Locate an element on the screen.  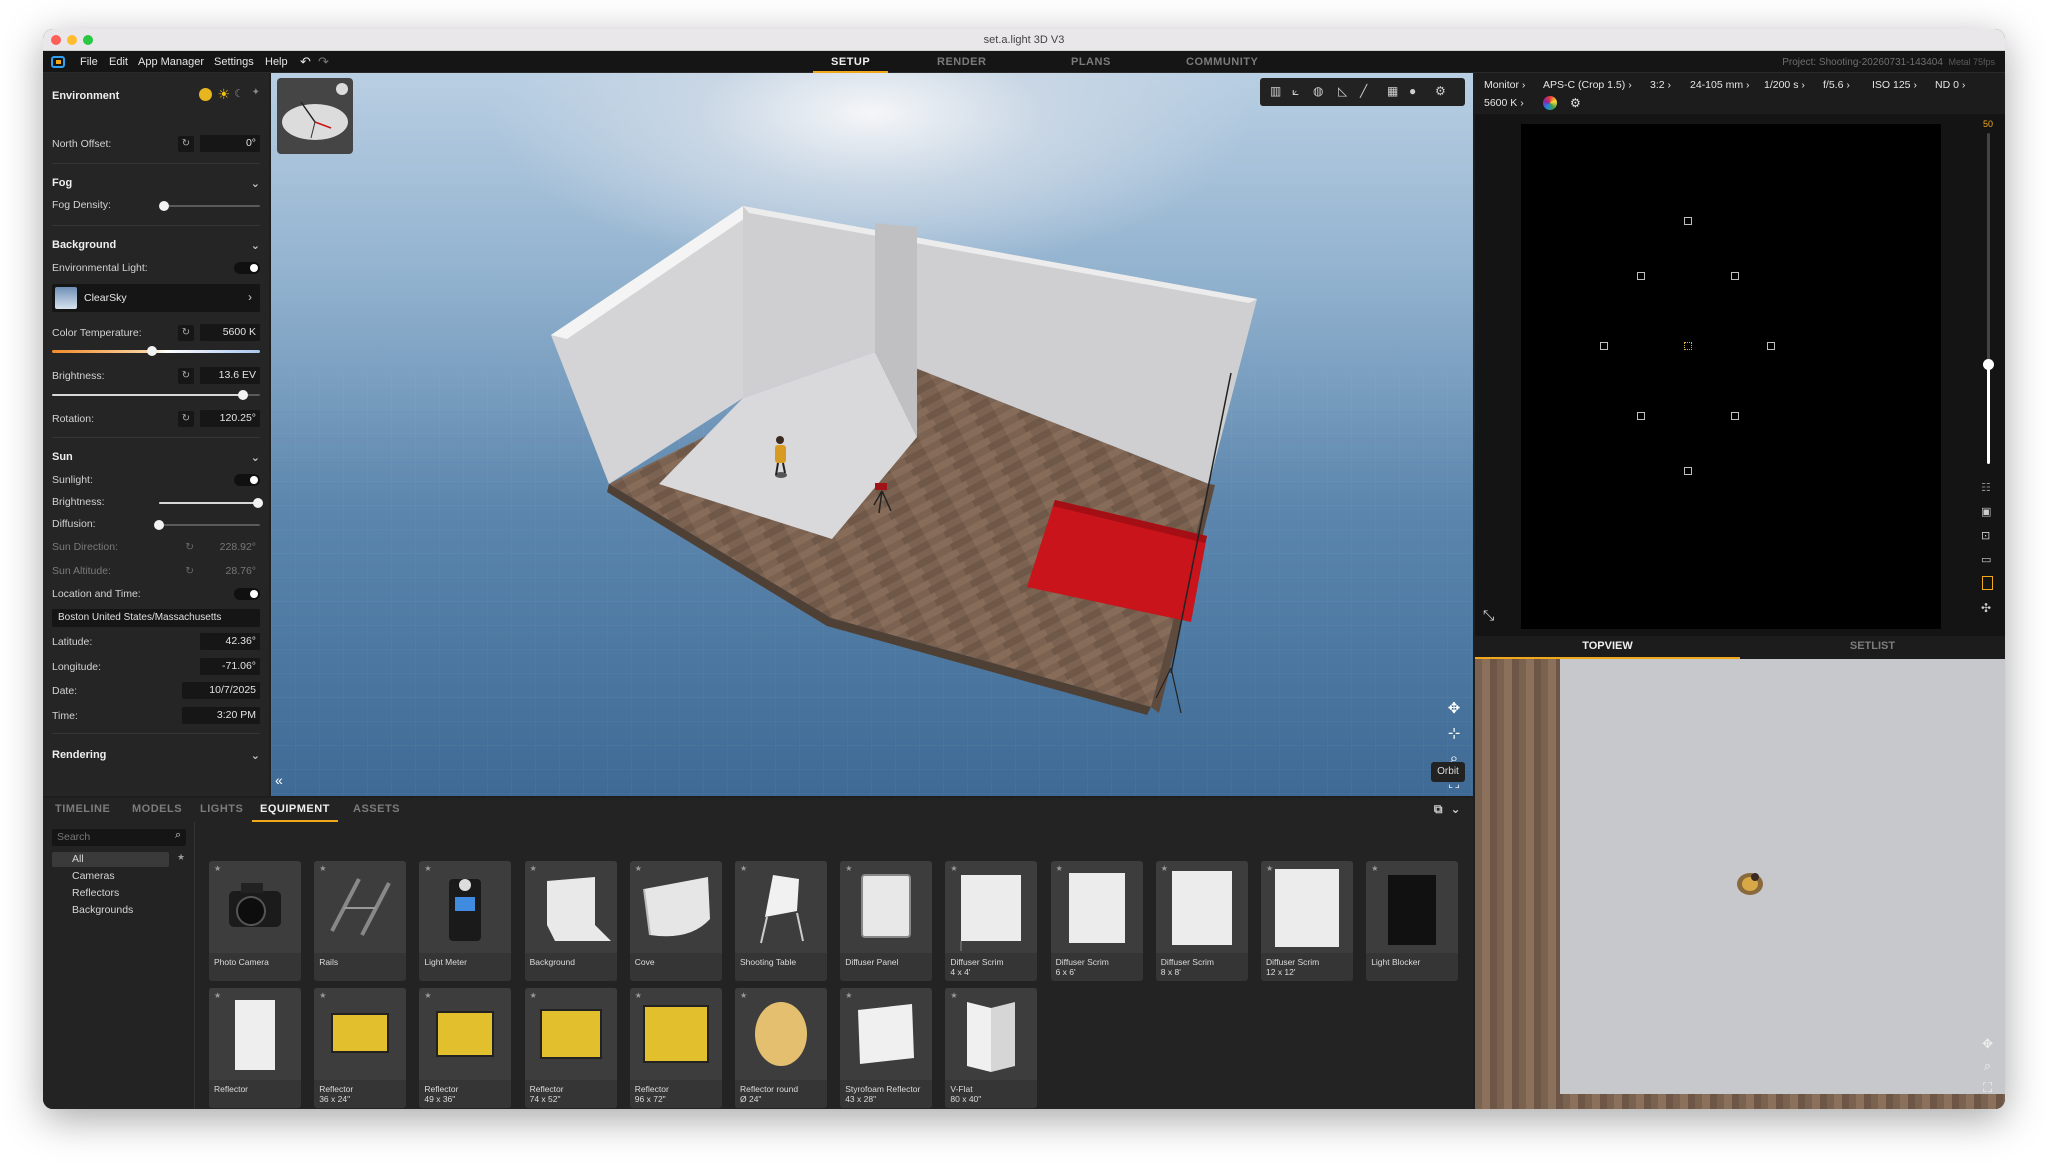
search-icon: ⌕ is located at coordinates (178, 835).